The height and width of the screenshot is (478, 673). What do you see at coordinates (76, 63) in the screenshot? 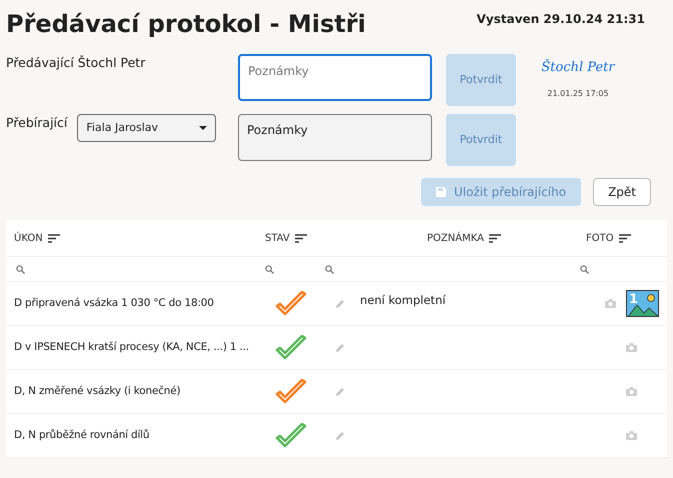
I see `handover-label: Předávající Štochl Petr` at bounding box center [76, 63].